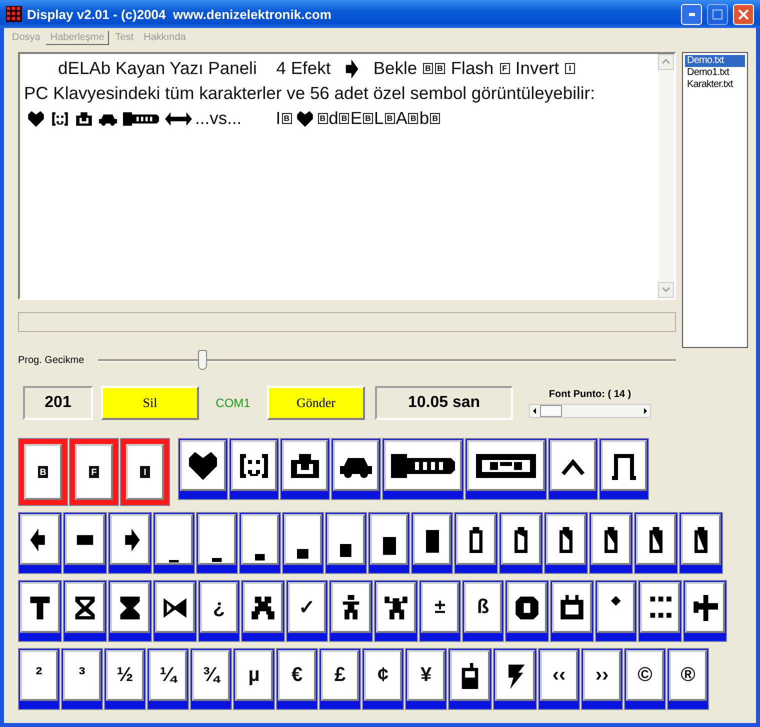 This screenshot has width=760, height=727. Describe the element at coordinates (168, 679) in the screenshot. I see `symbol-button: ¼` at that location.